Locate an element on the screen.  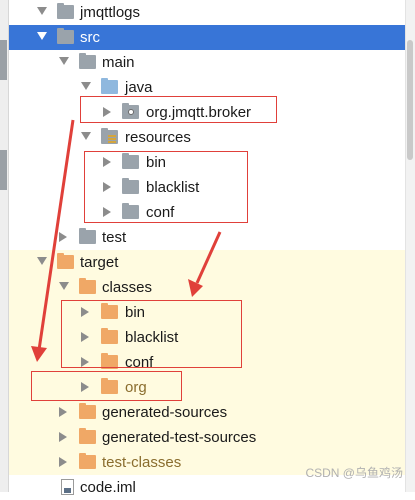
tree-item-main: main is located at coordinates (207, 62).